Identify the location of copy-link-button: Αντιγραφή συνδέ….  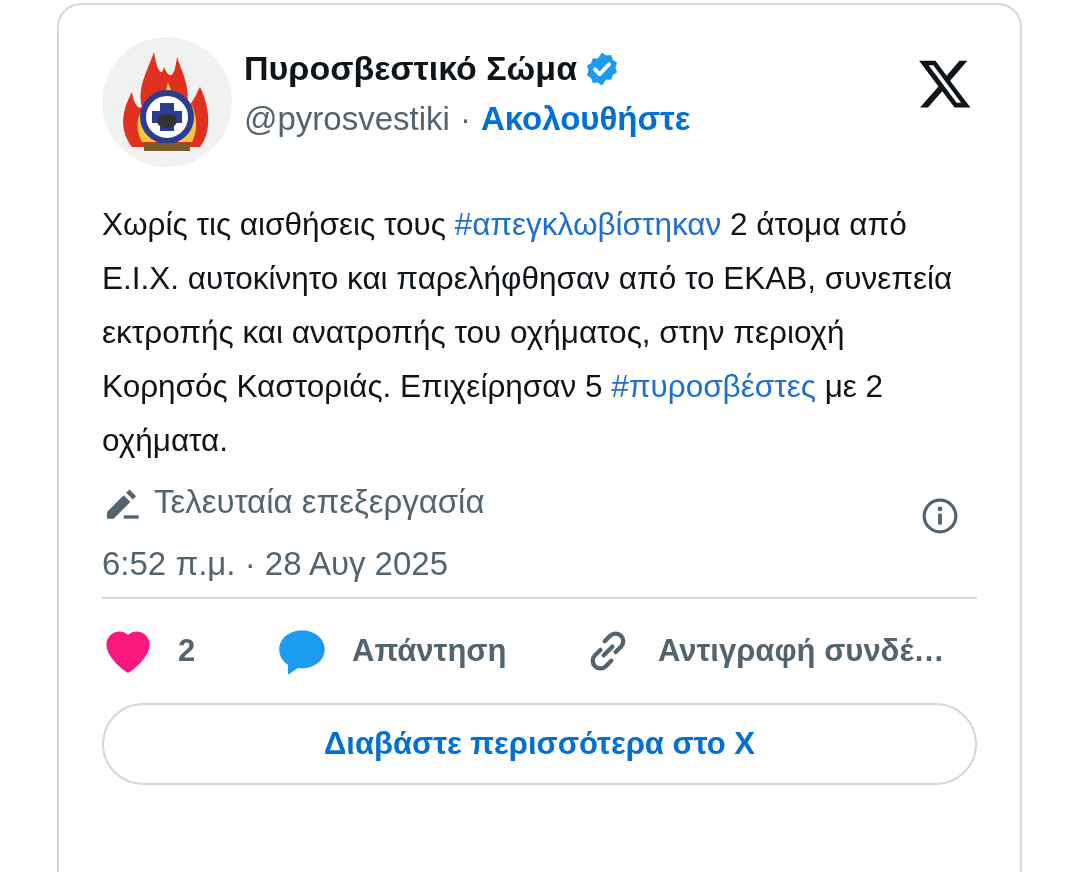
(763, 651).